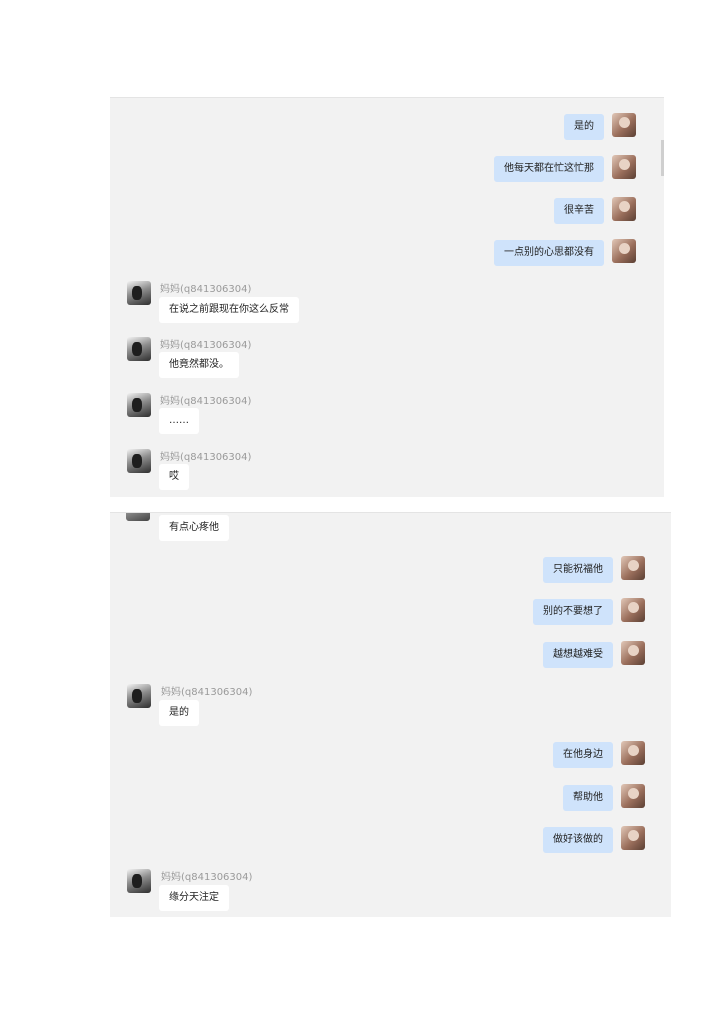 Image resolution: width=724 pixels, height=1024 pixels. Describe the element at coordinates (194, 528) in the screenshot. I see `incoming-message: 有点心疼他` at that location.